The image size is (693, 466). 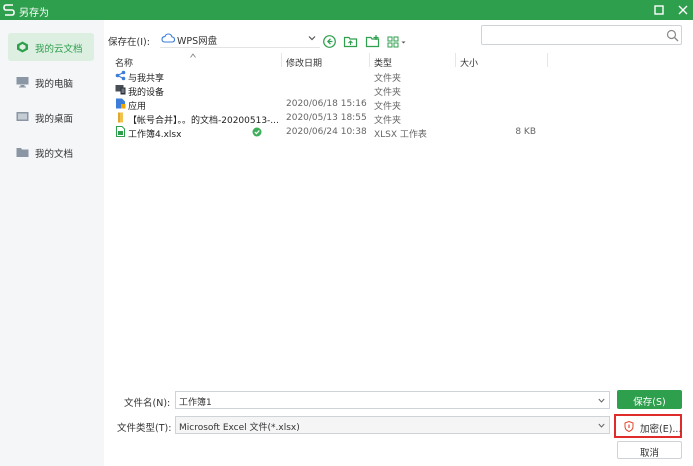 I want to click on sidebar-item-computer: 我的电脑, so click(x=51, y=82).